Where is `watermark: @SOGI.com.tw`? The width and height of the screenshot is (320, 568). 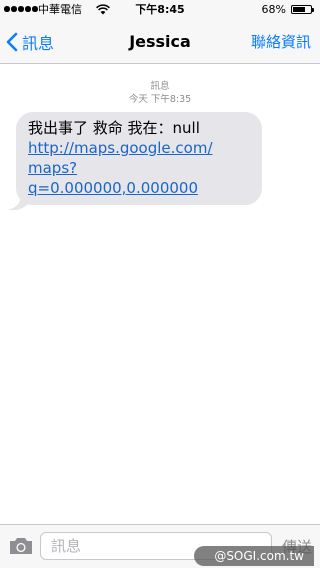 watermark: @SOGI.com.tw is located at coordinates (254, 556).